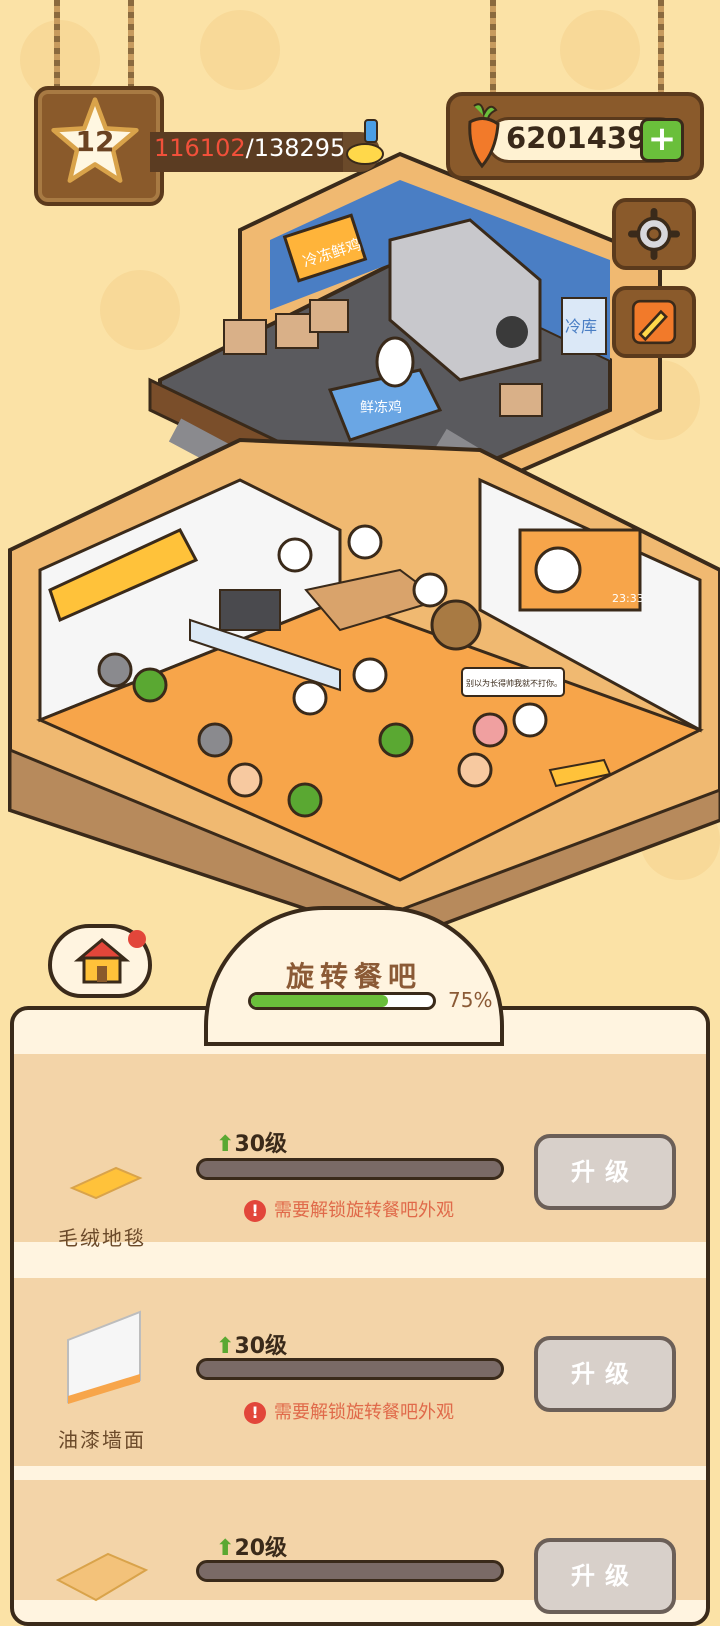 The image size is (720, 1626). Describe the element at coordinates (558, 570) in the screenshot. I see `chicken-mascot` at that location.